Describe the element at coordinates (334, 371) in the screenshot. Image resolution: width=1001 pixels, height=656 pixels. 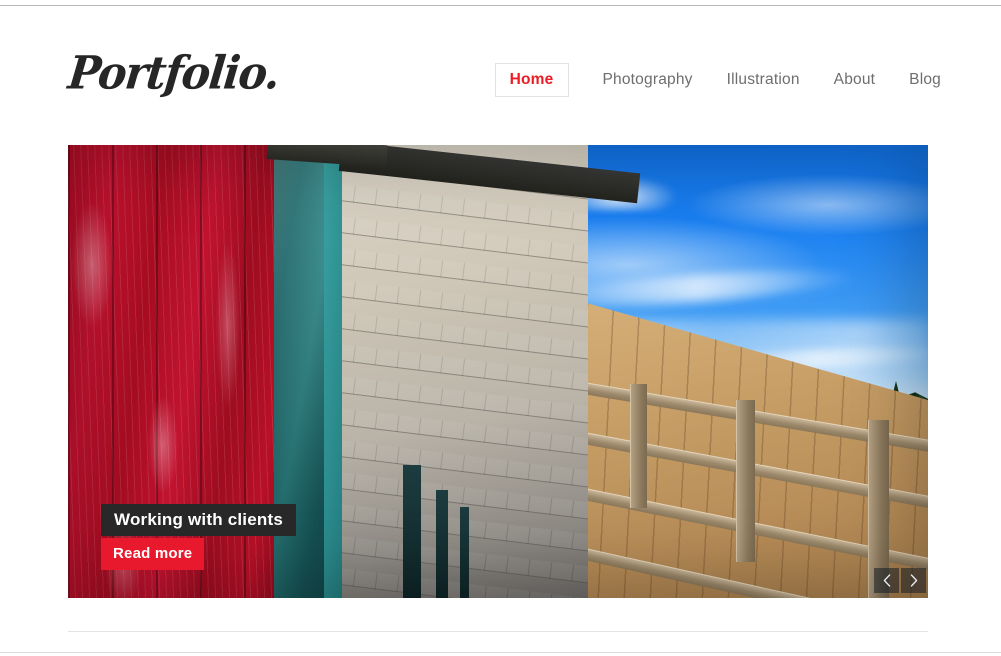
I see `teal-door-trim-inner` at that location.